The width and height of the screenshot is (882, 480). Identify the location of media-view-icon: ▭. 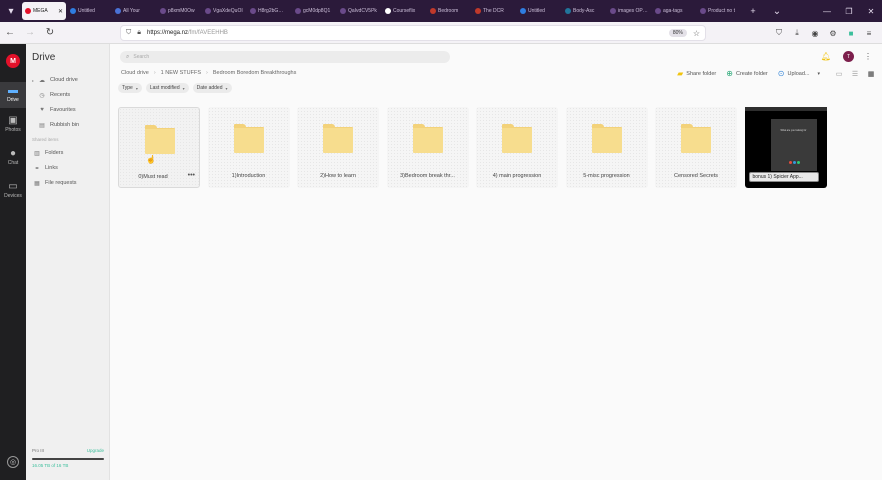
(839, 74).